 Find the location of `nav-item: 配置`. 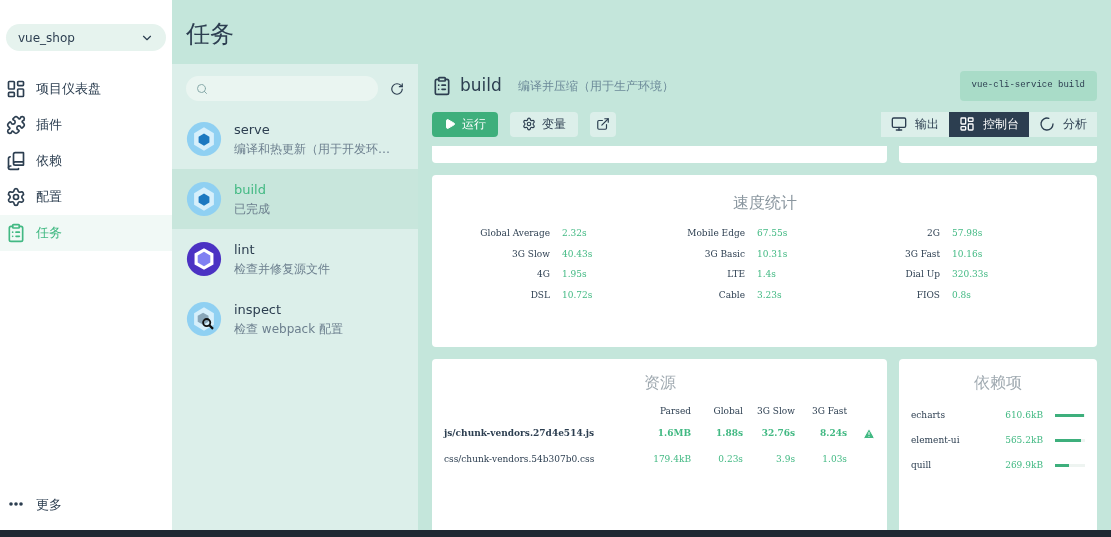

nav-item: 配置 is located at coordinates (86, 197).